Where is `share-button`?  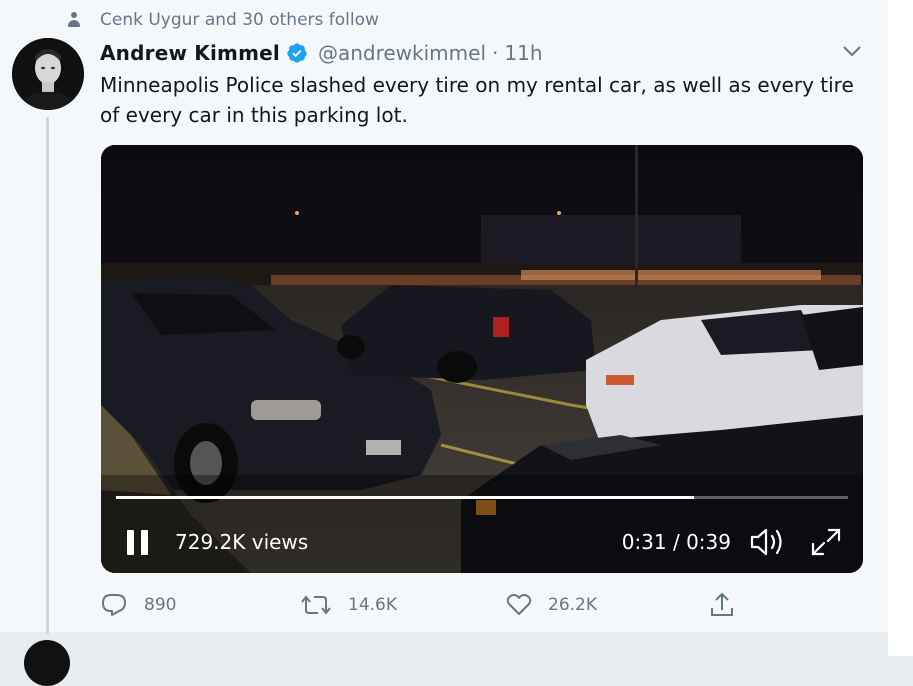
share-button is located at coordinates (730, 605).